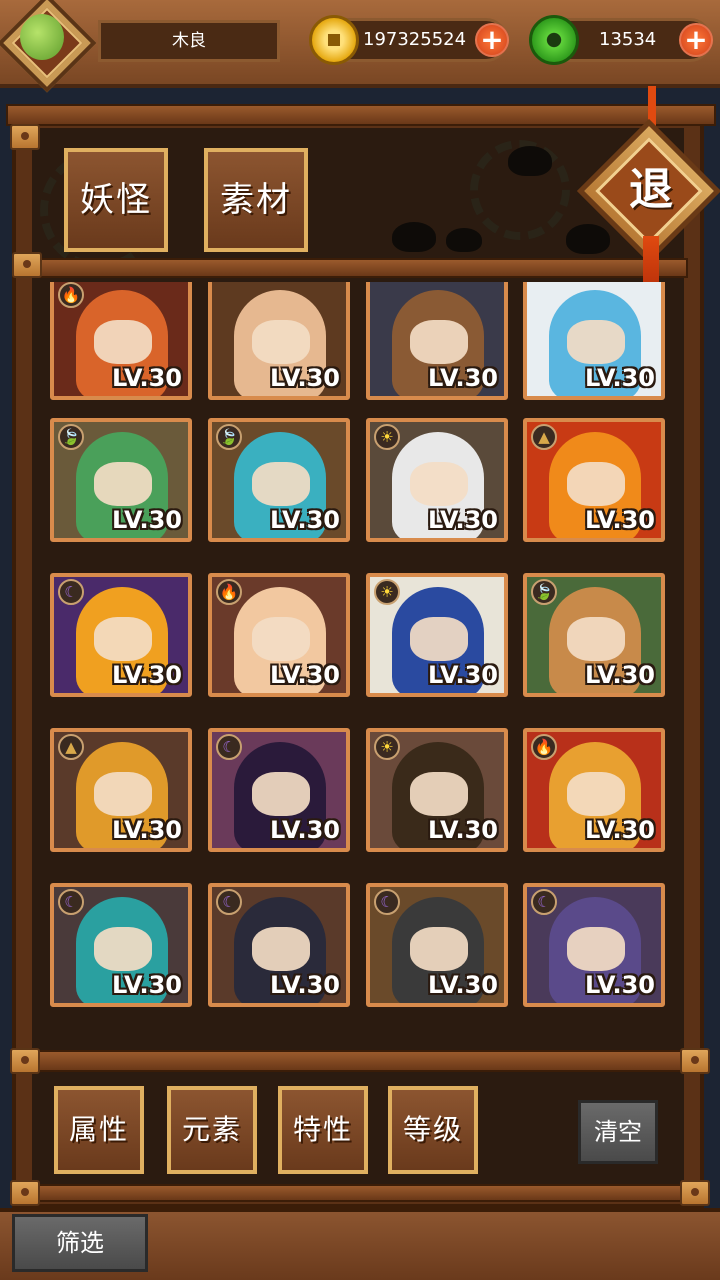 This screenshot has height=1280, width=720. Describe the element at coordinates (554, 40) in the screenshot. I see `jade-icon` at that location.